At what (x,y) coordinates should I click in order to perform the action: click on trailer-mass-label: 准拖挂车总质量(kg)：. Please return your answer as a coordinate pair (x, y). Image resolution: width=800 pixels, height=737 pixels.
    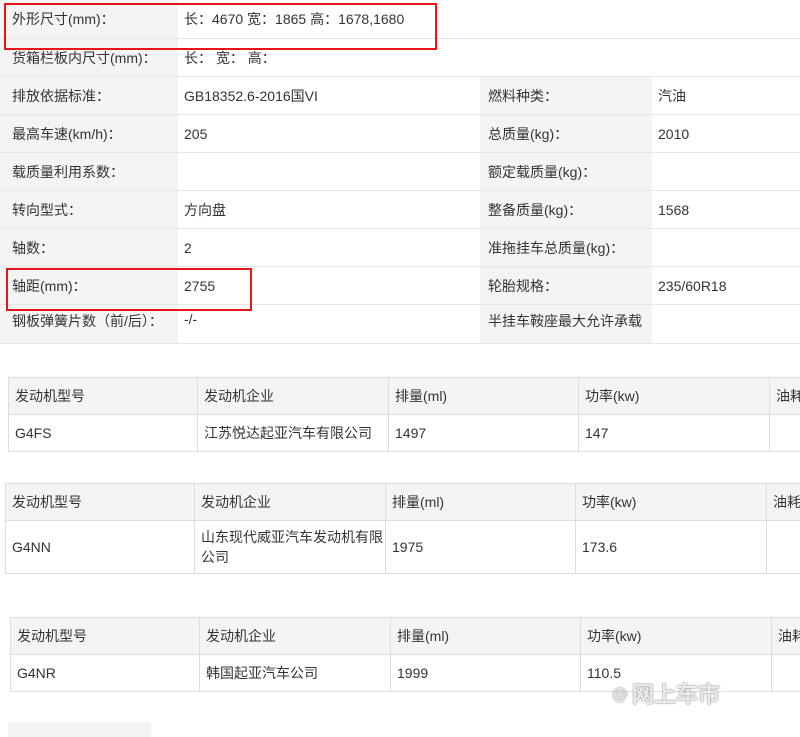
    Looking at the image, I should click on (566, 247).